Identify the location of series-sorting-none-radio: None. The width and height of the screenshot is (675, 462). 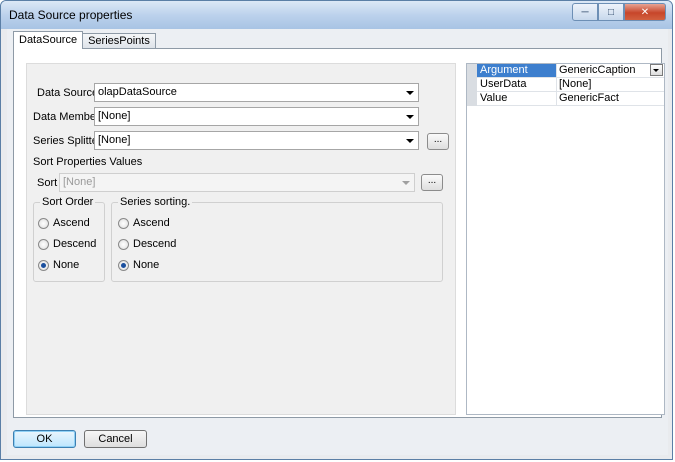
(138, 265).